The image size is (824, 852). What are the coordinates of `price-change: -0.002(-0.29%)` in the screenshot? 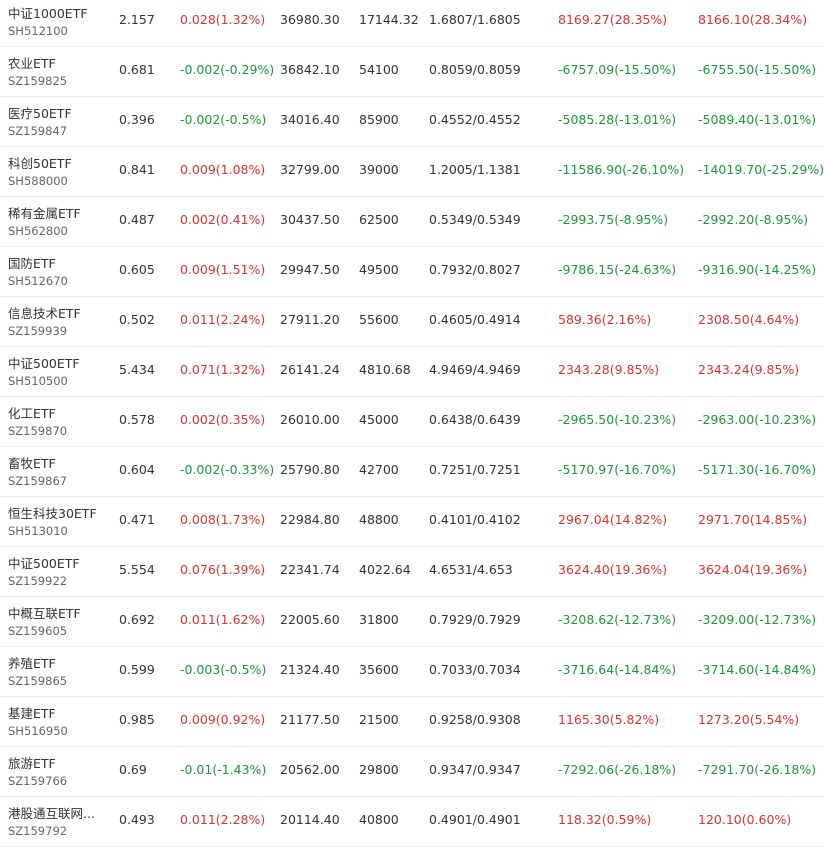 It's located at (227, 69).